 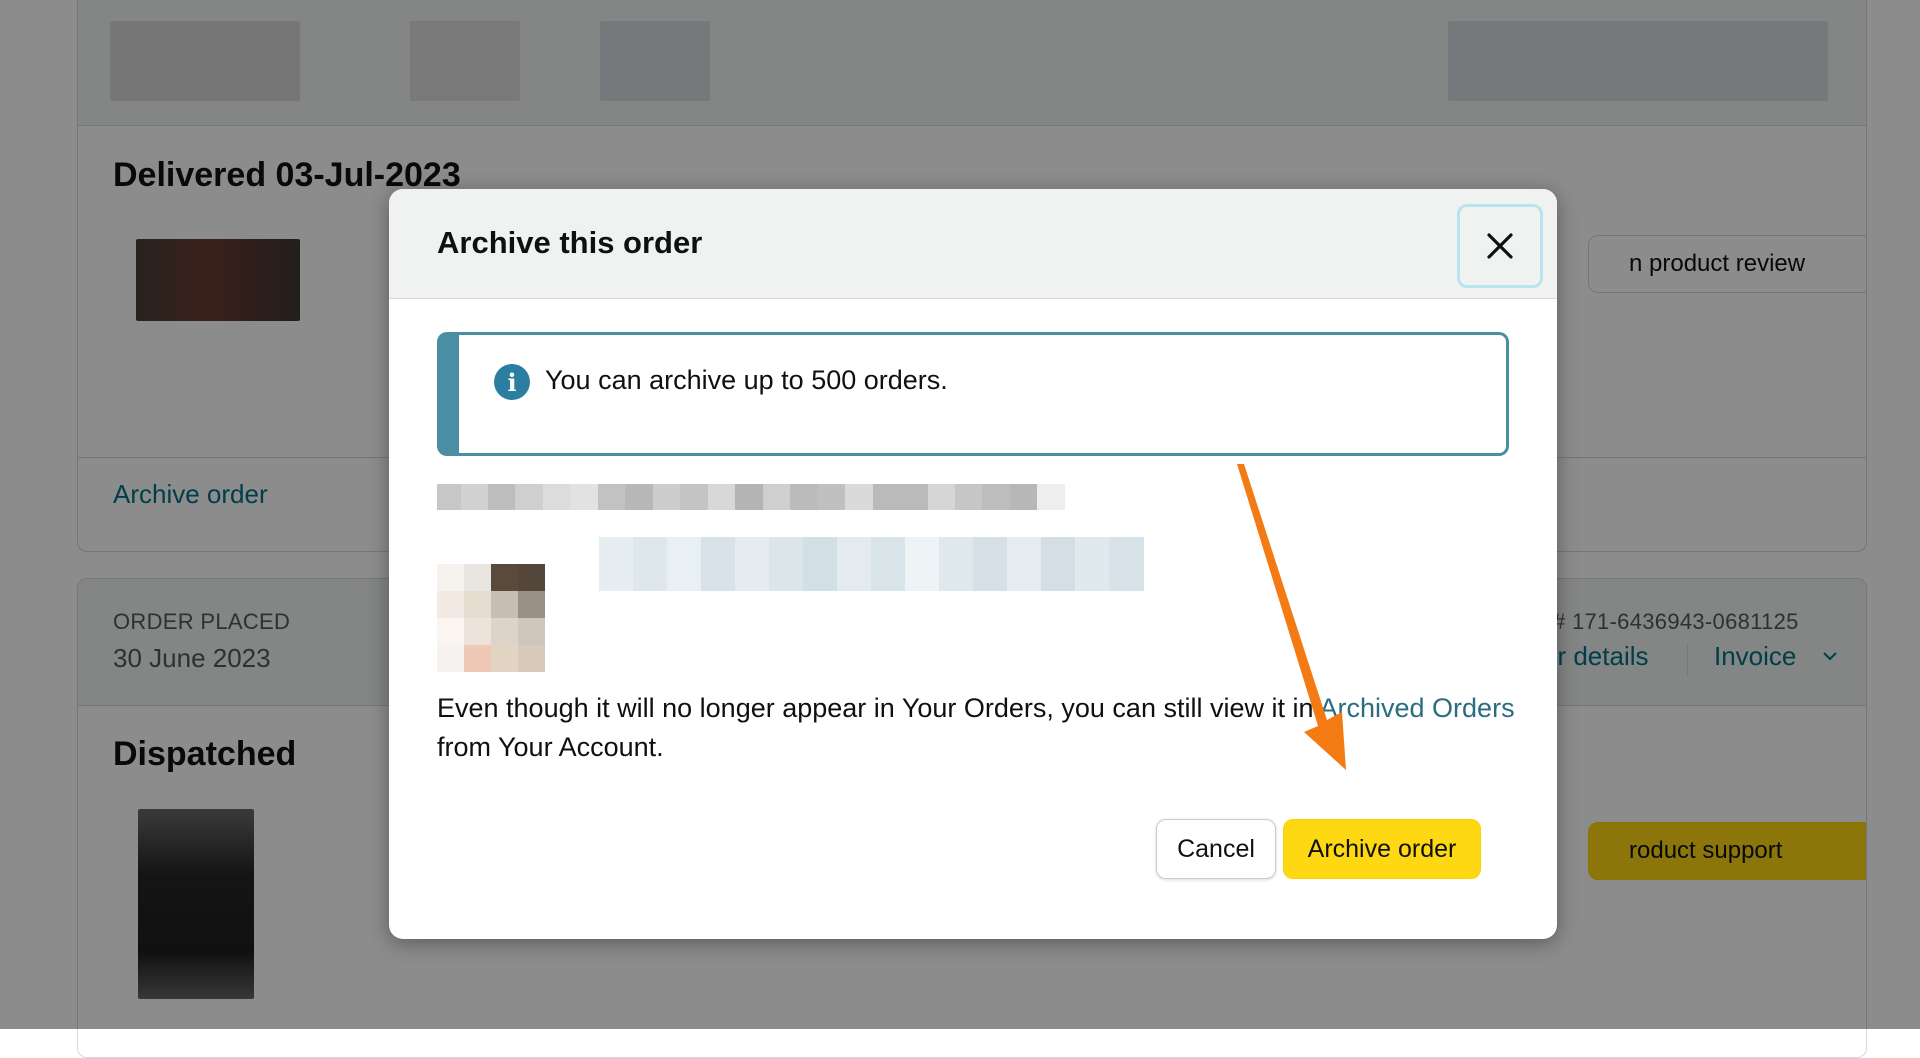 I want to click on close-icon, so click(x=1500, y=246).